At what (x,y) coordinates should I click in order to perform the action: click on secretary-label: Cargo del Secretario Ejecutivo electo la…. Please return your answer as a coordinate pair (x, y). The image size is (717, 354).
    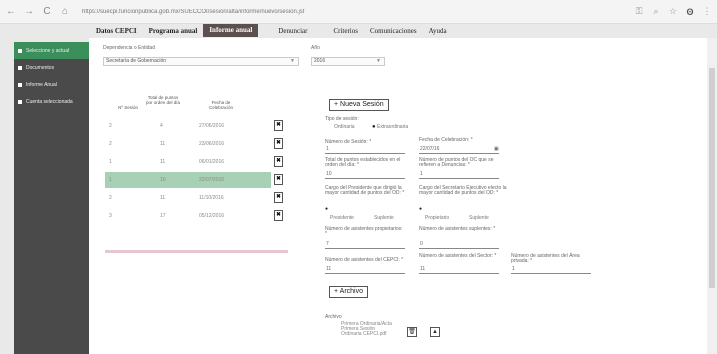
    Looking at the image, I should click on (463, 190).